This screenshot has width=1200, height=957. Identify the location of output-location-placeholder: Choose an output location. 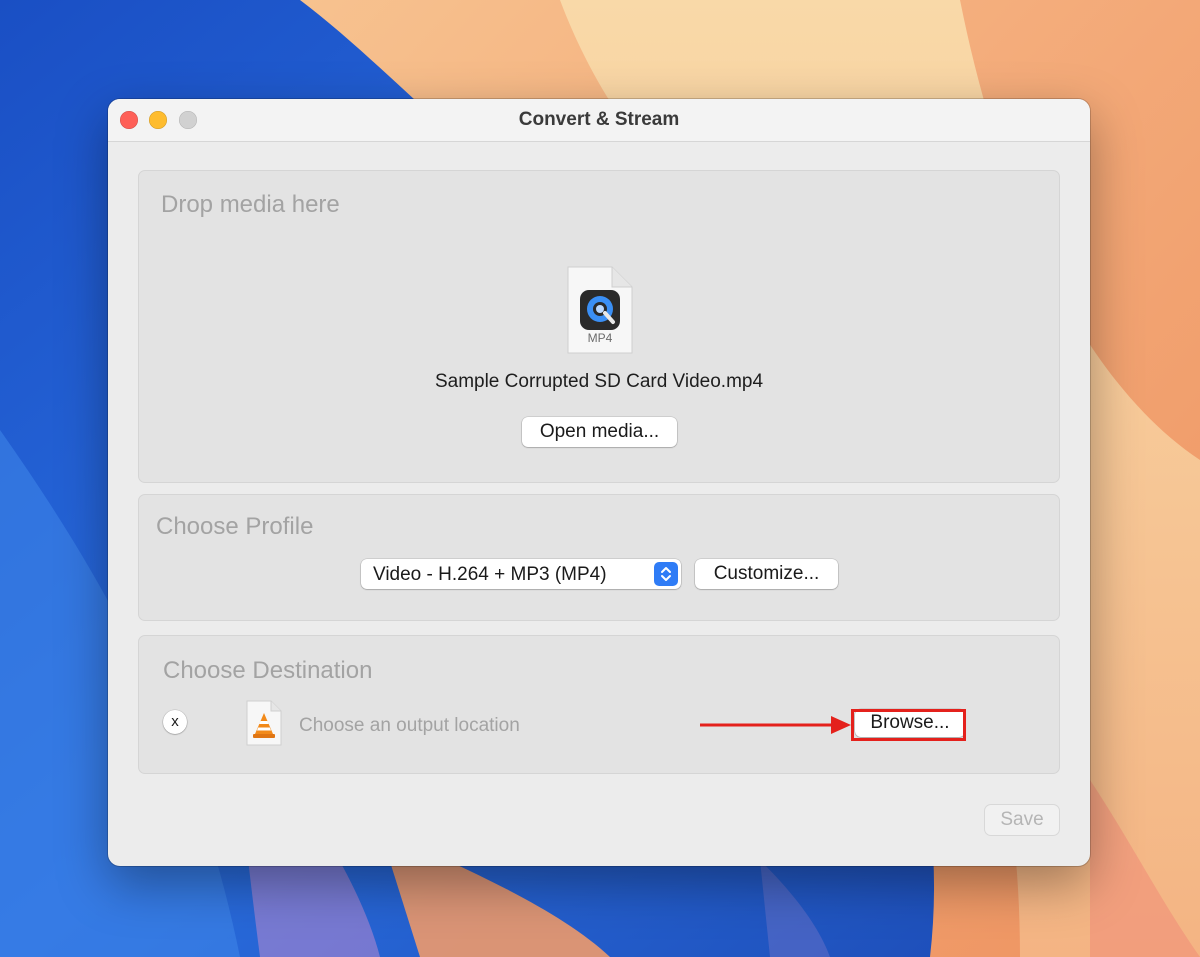
(409, 725).